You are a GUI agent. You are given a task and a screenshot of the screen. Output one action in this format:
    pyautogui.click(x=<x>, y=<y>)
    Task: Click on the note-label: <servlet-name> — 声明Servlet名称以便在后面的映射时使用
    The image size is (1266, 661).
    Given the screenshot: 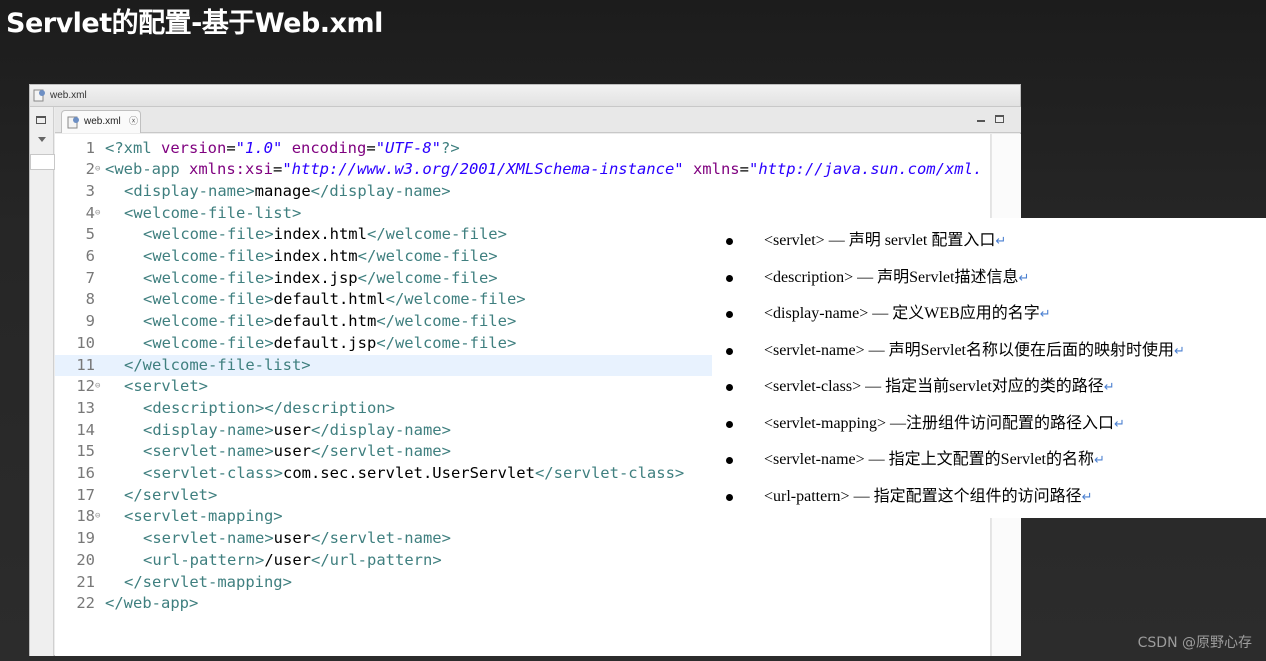 What is the action you would take?
    pyautogui.click(x=969, y=350)
    